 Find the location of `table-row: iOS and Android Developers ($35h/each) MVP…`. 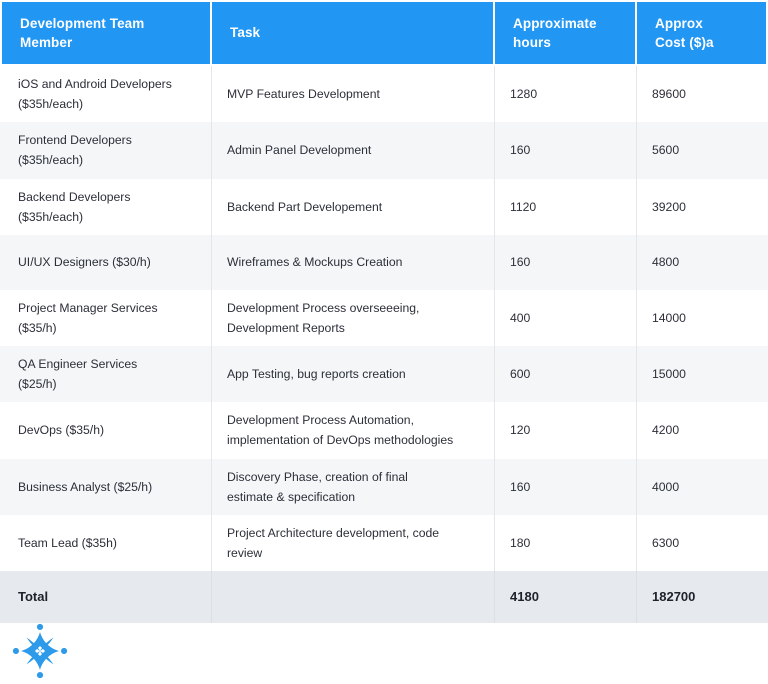

table-row: iOS and Android Developers ($35h/each) MVP… is located at coordinates (384, 94).